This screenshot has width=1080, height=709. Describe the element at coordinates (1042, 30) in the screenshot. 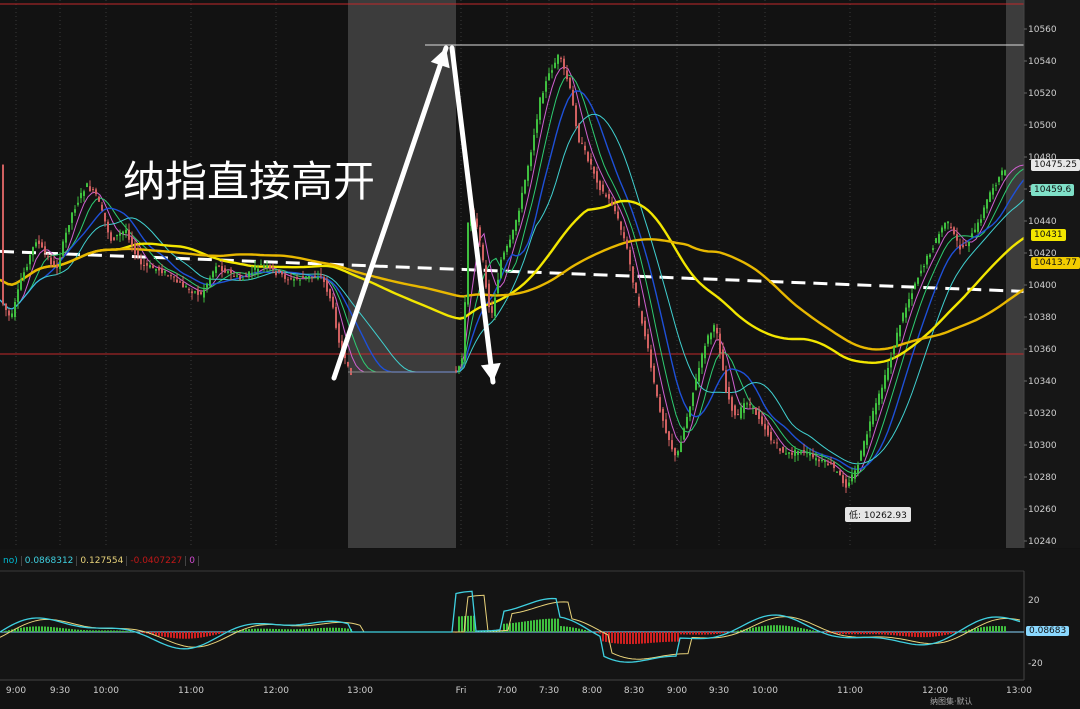

I see `price-tick-label: 10560` at that location.